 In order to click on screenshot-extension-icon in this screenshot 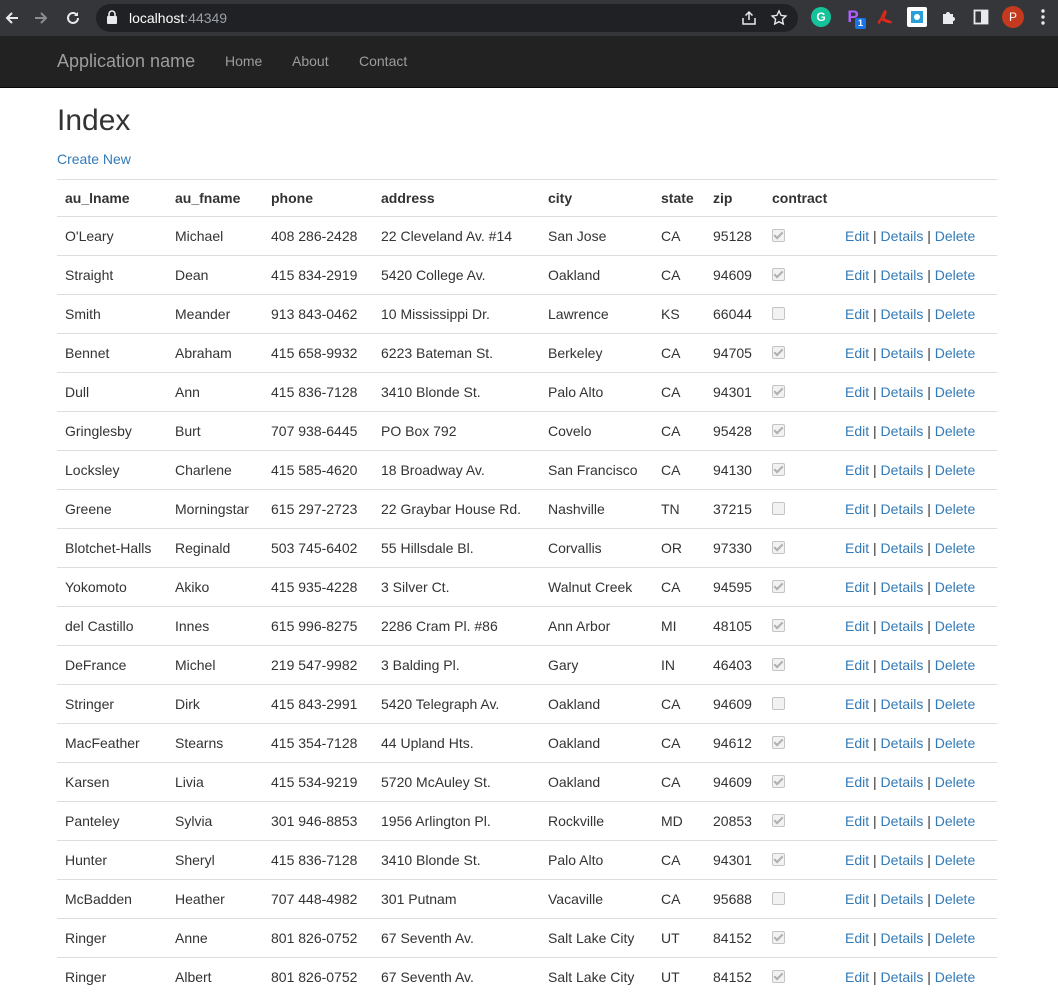, I will do `click(917, 17)`.